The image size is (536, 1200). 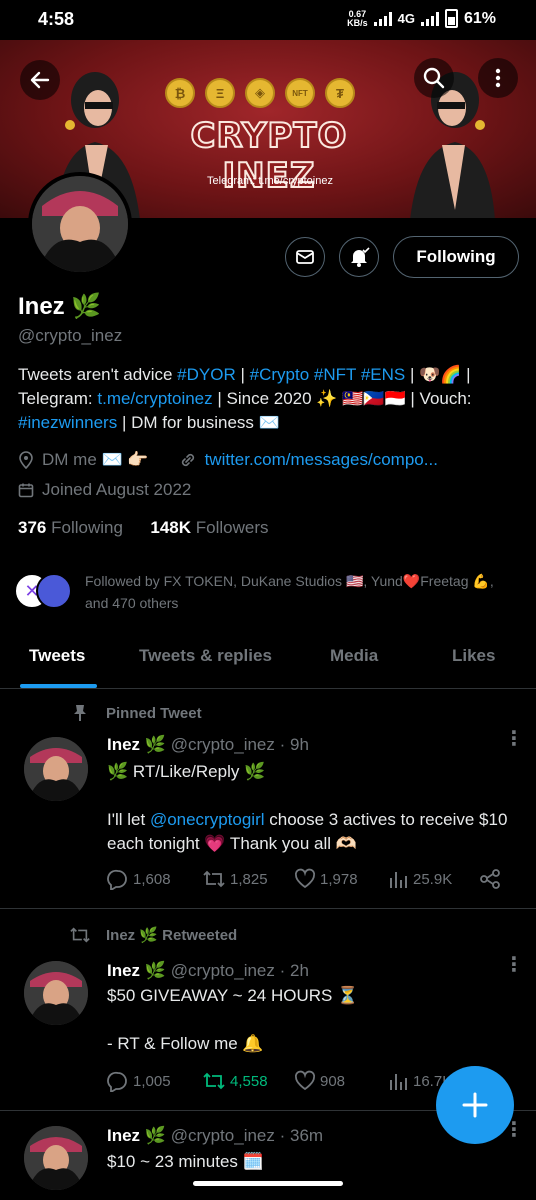 I want to click on mention-link: @onecryptogirl, so click(x=207, y=819).